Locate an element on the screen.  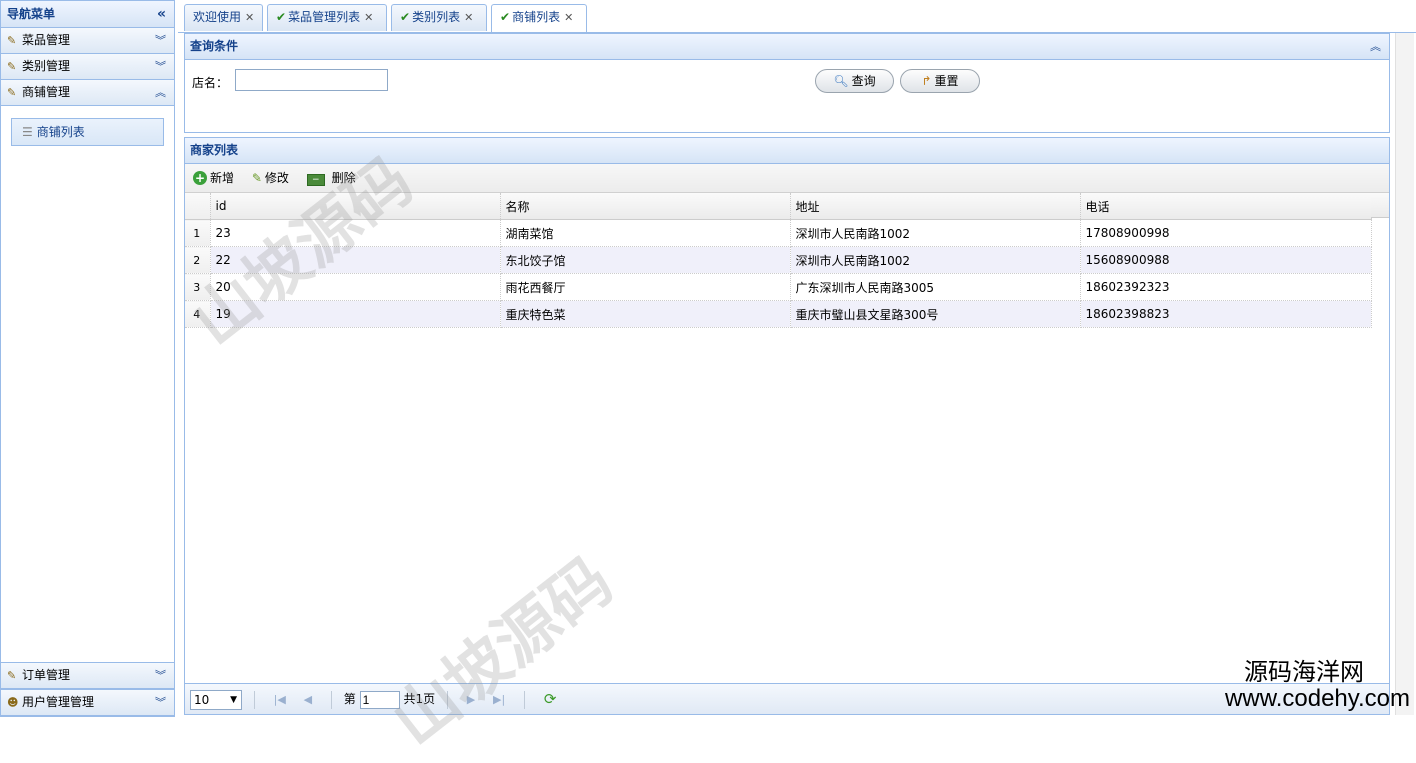
header-scroll-spacer is located at coordinates (1380, 205).